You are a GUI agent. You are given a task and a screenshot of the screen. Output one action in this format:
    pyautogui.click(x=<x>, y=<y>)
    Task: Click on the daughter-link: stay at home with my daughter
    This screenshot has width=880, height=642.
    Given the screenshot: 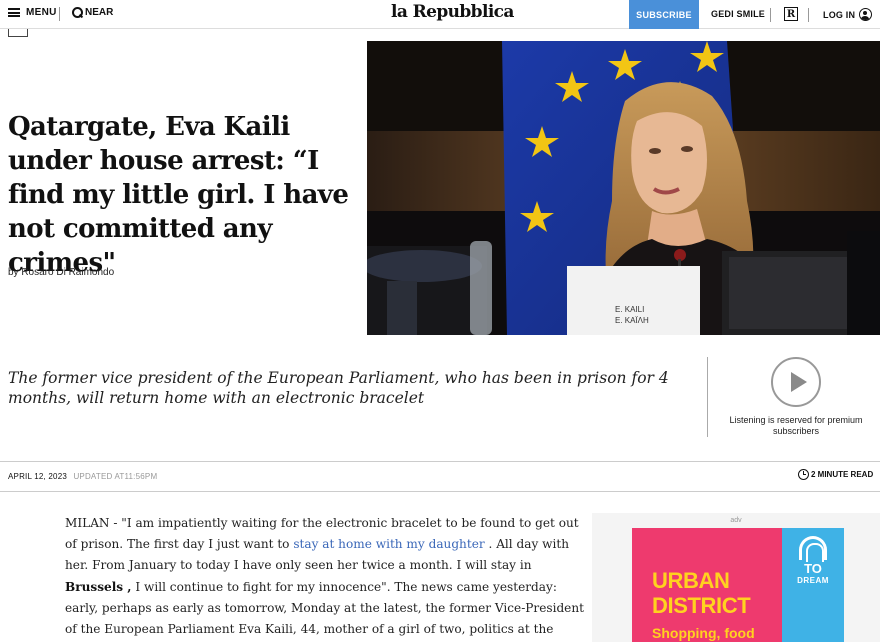 What is the action you would take?
    pyautogui.click(x=388, y=544)
    